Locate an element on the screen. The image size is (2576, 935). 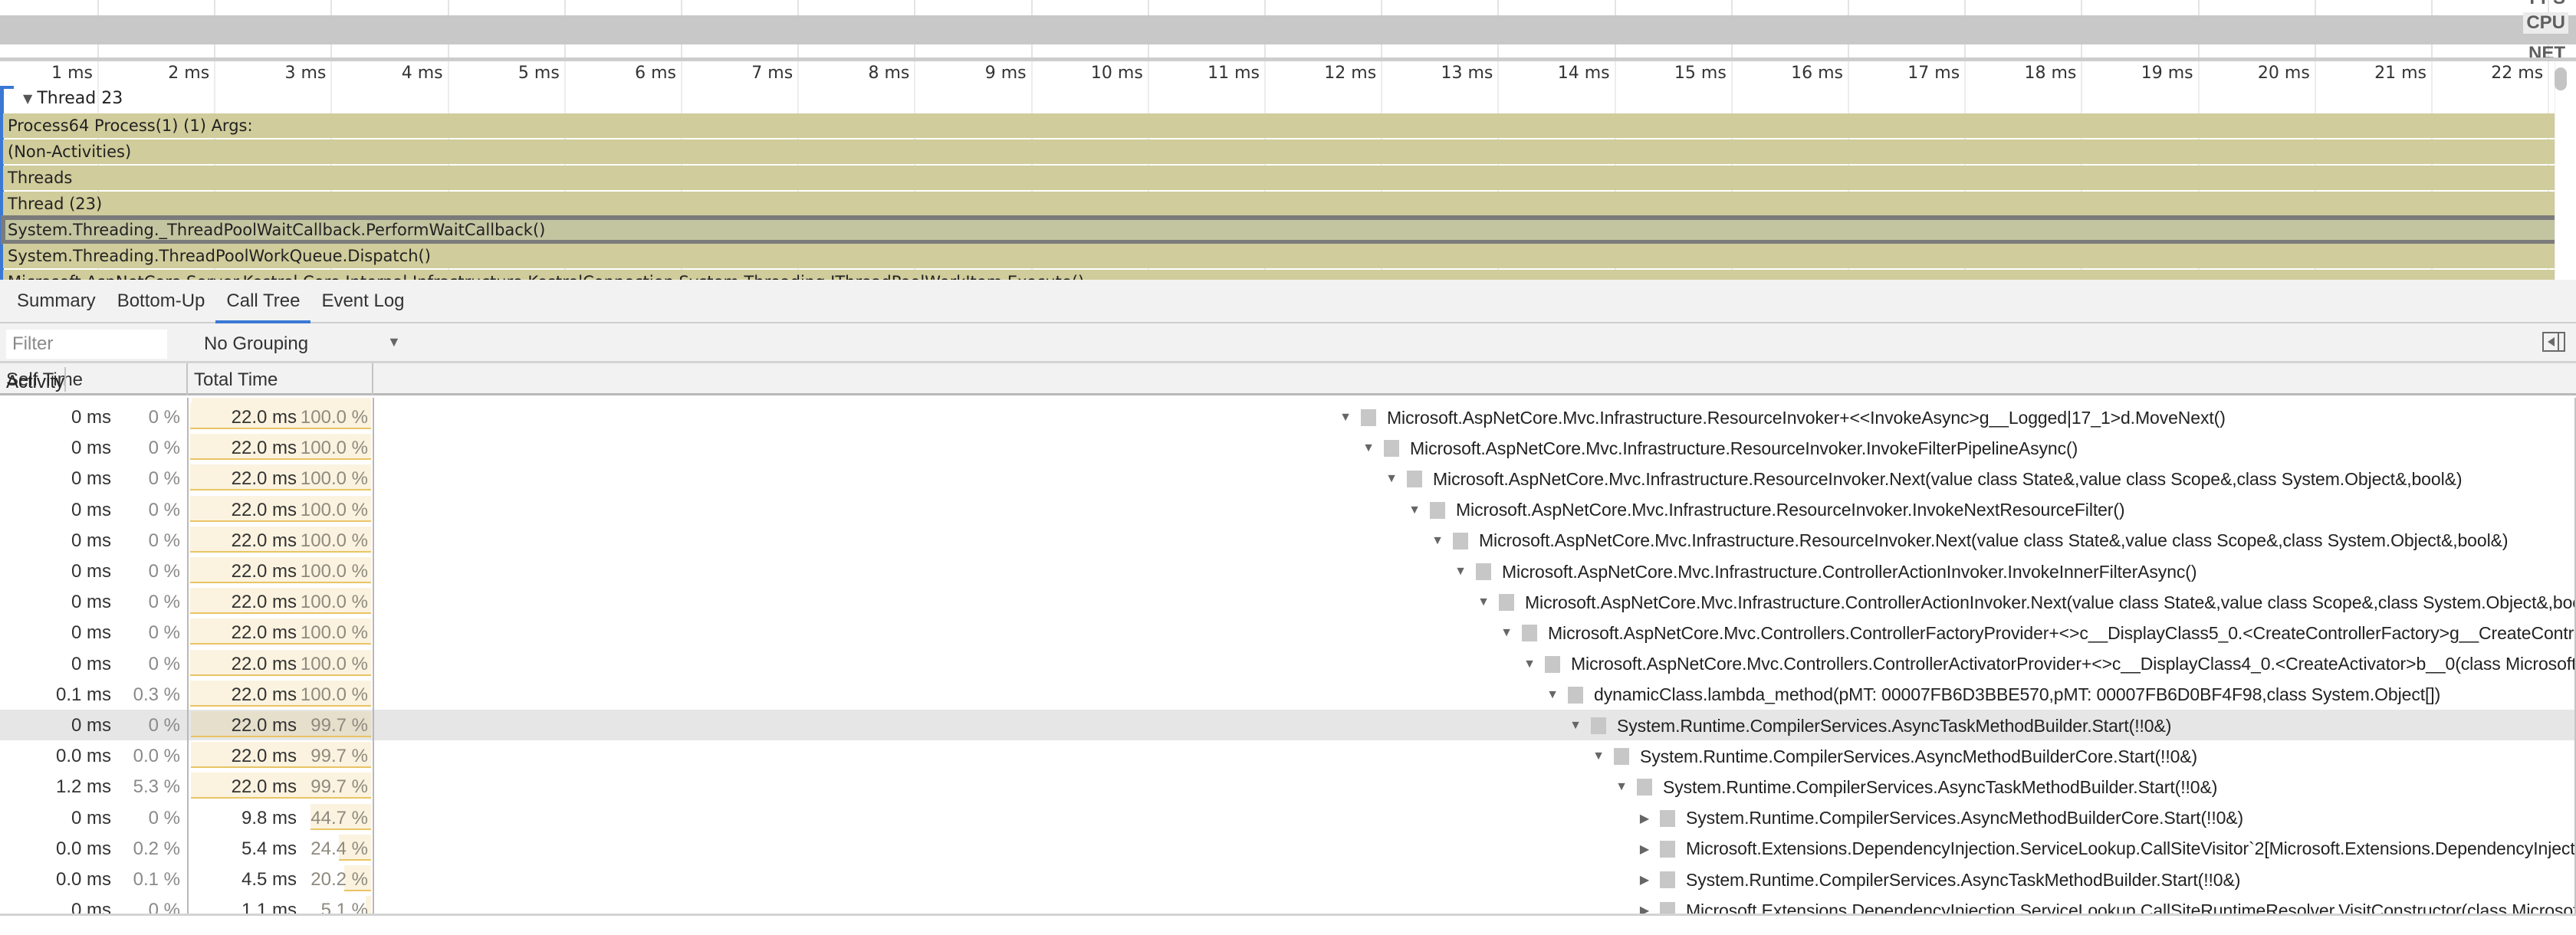
self-time-percent: 0.1 % is located at coordinates (156, 880).